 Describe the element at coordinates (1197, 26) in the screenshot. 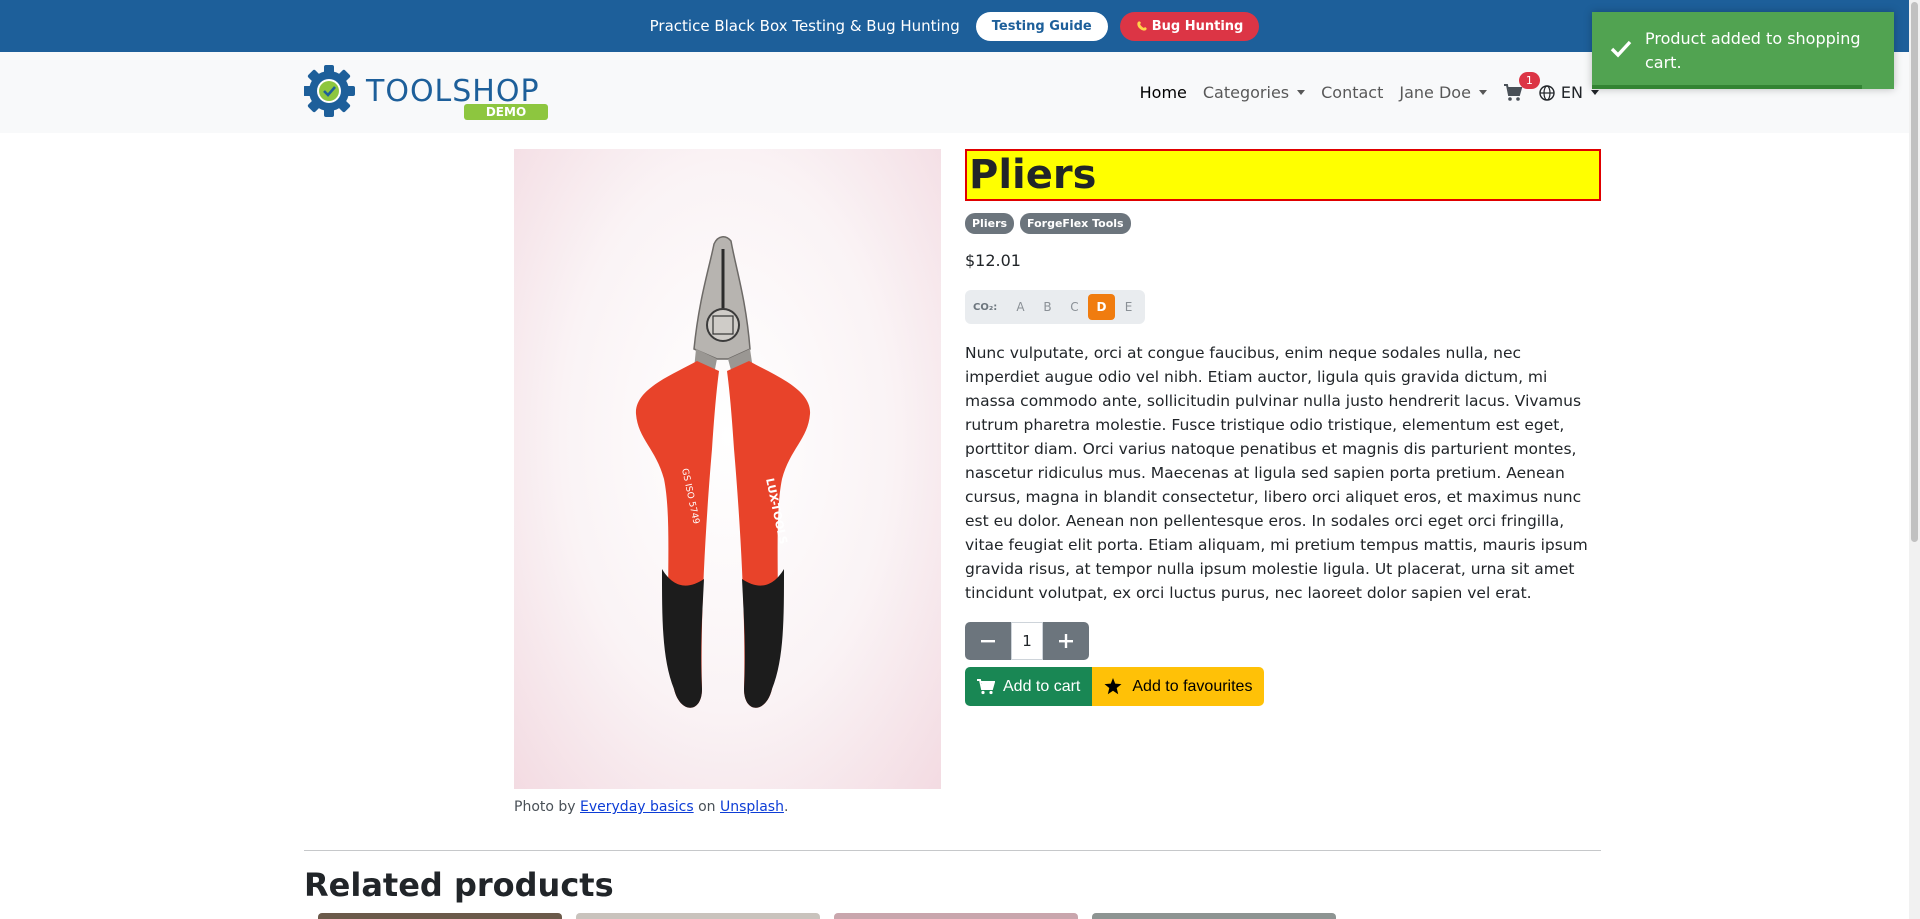

I see `bug-hunting-label: Bug Hunting` at that location.